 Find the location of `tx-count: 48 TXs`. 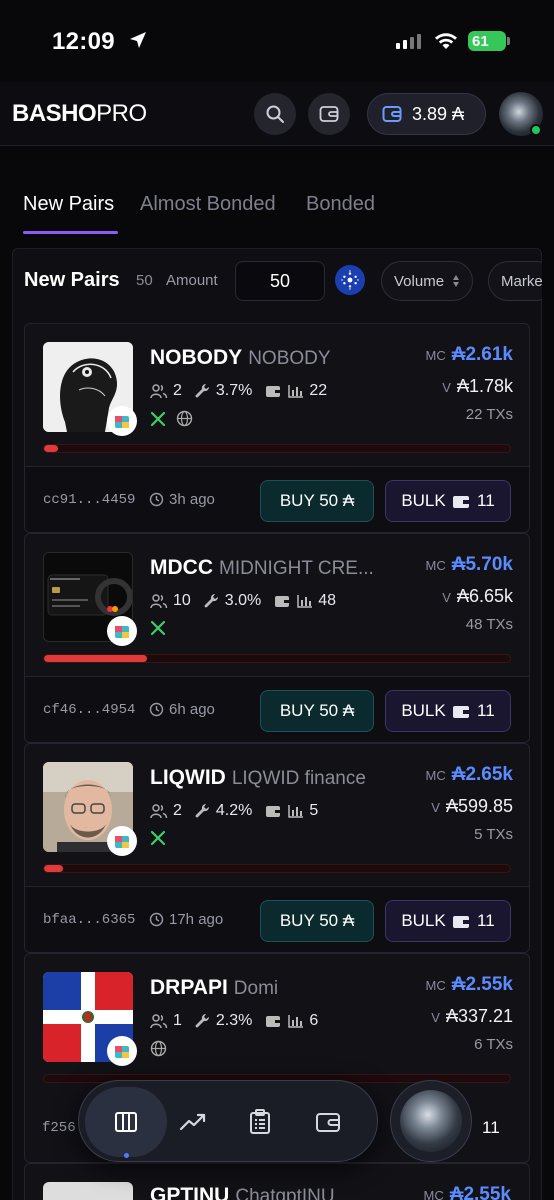

tx-count: 48 TXs is located at coordinates (489, 624).